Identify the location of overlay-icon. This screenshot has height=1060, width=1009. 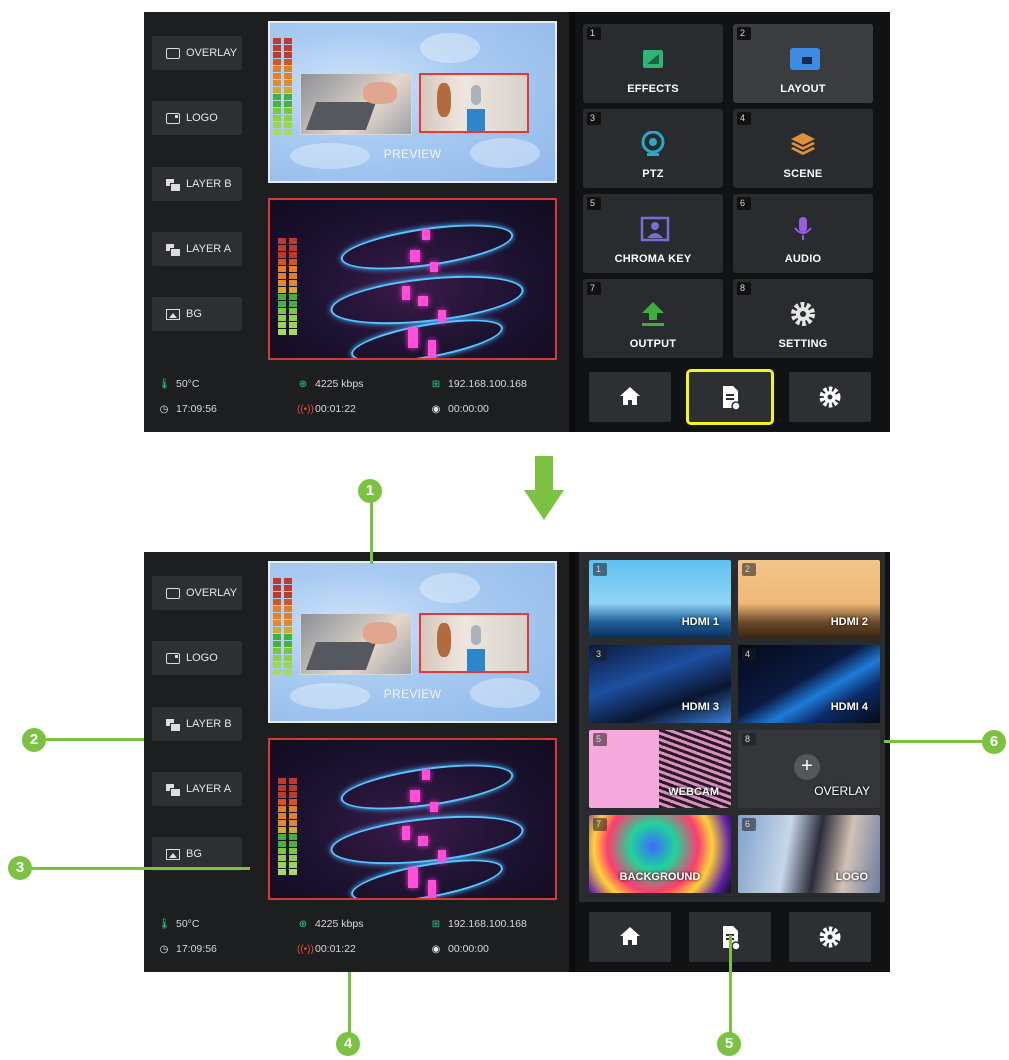
(173, 53).